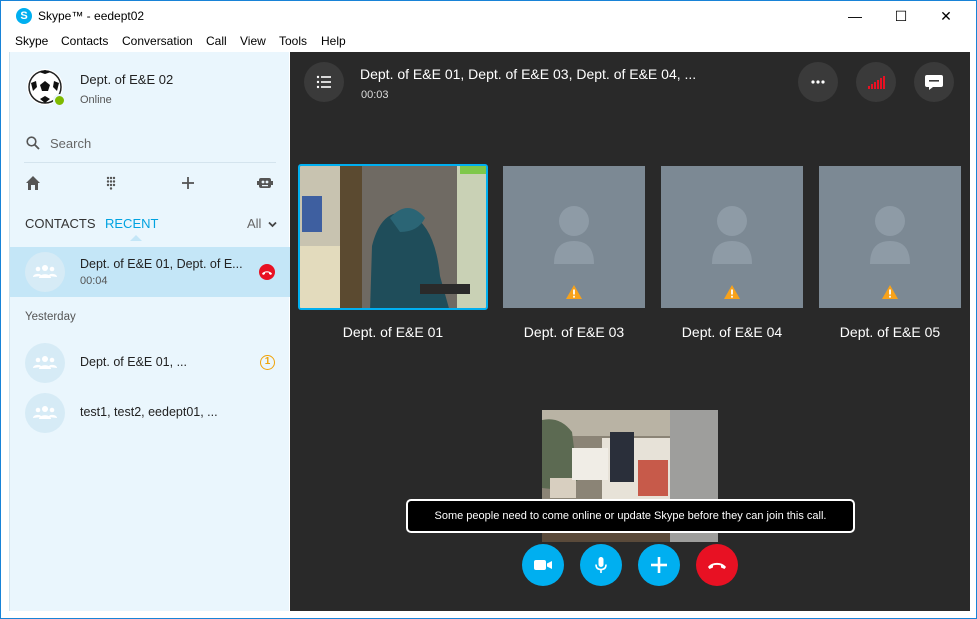 The image size is (977, 619). I want to click on participants-list-button, so click(324, 82).